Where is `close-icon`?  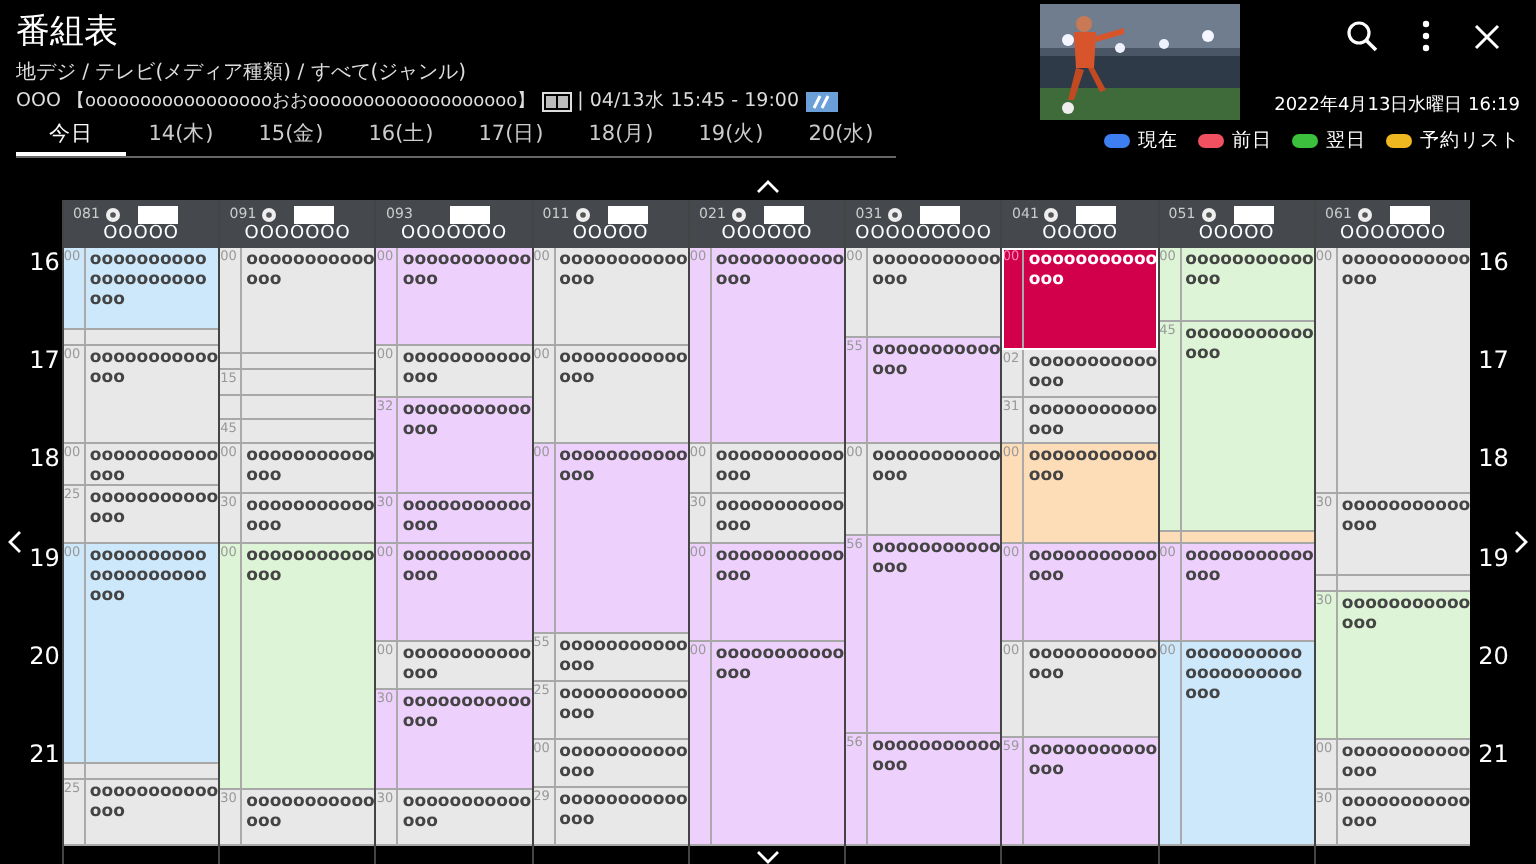 close-icon is located at coordinates (1487, 36).